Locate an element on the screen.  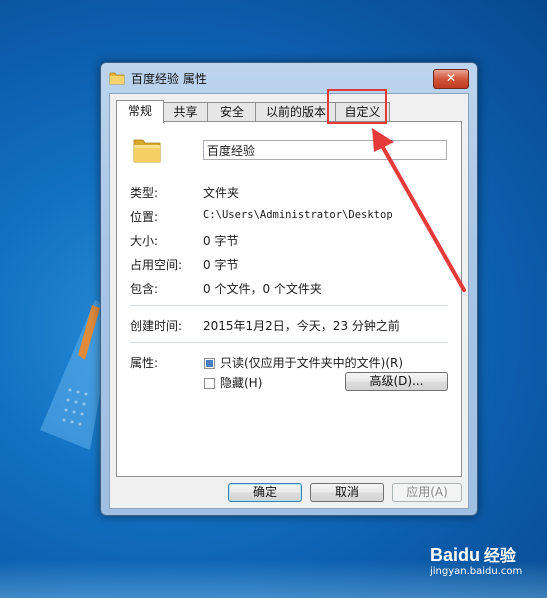
contains-value: 0 个文件，0 个文件夹 is located at coordinates (262, 289).